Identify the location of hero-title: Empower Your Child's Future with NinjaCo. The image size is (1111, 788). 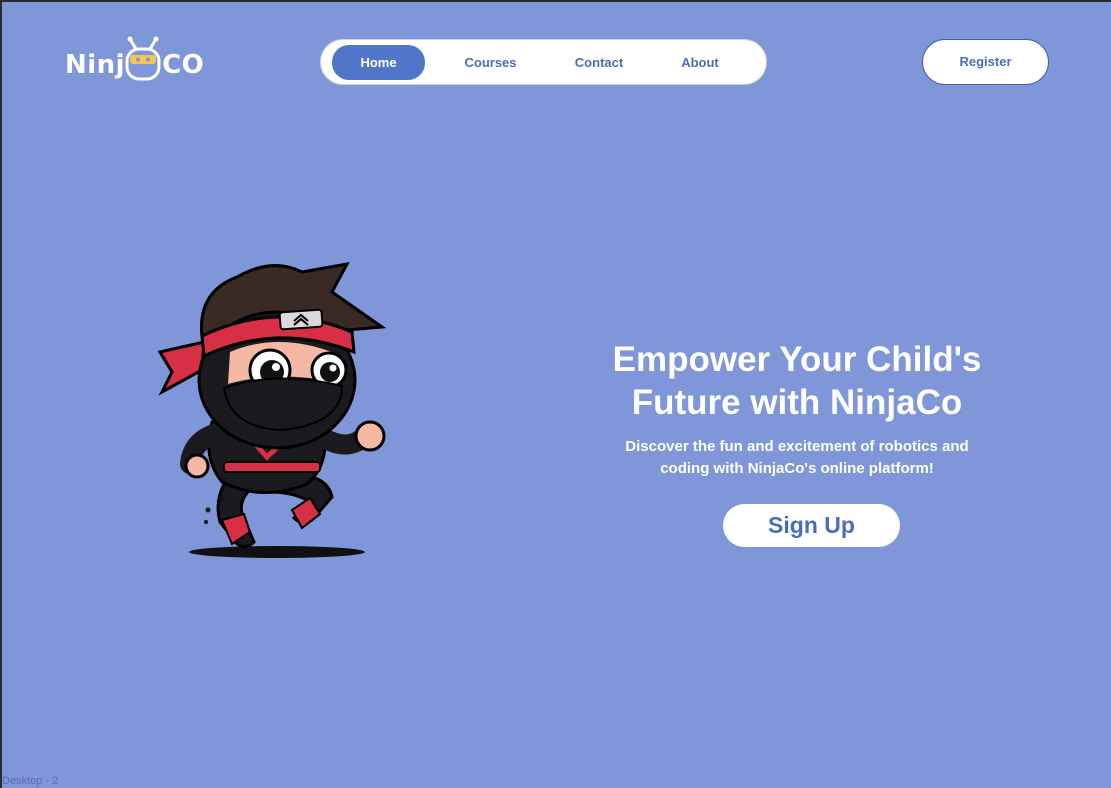
(797, 381).